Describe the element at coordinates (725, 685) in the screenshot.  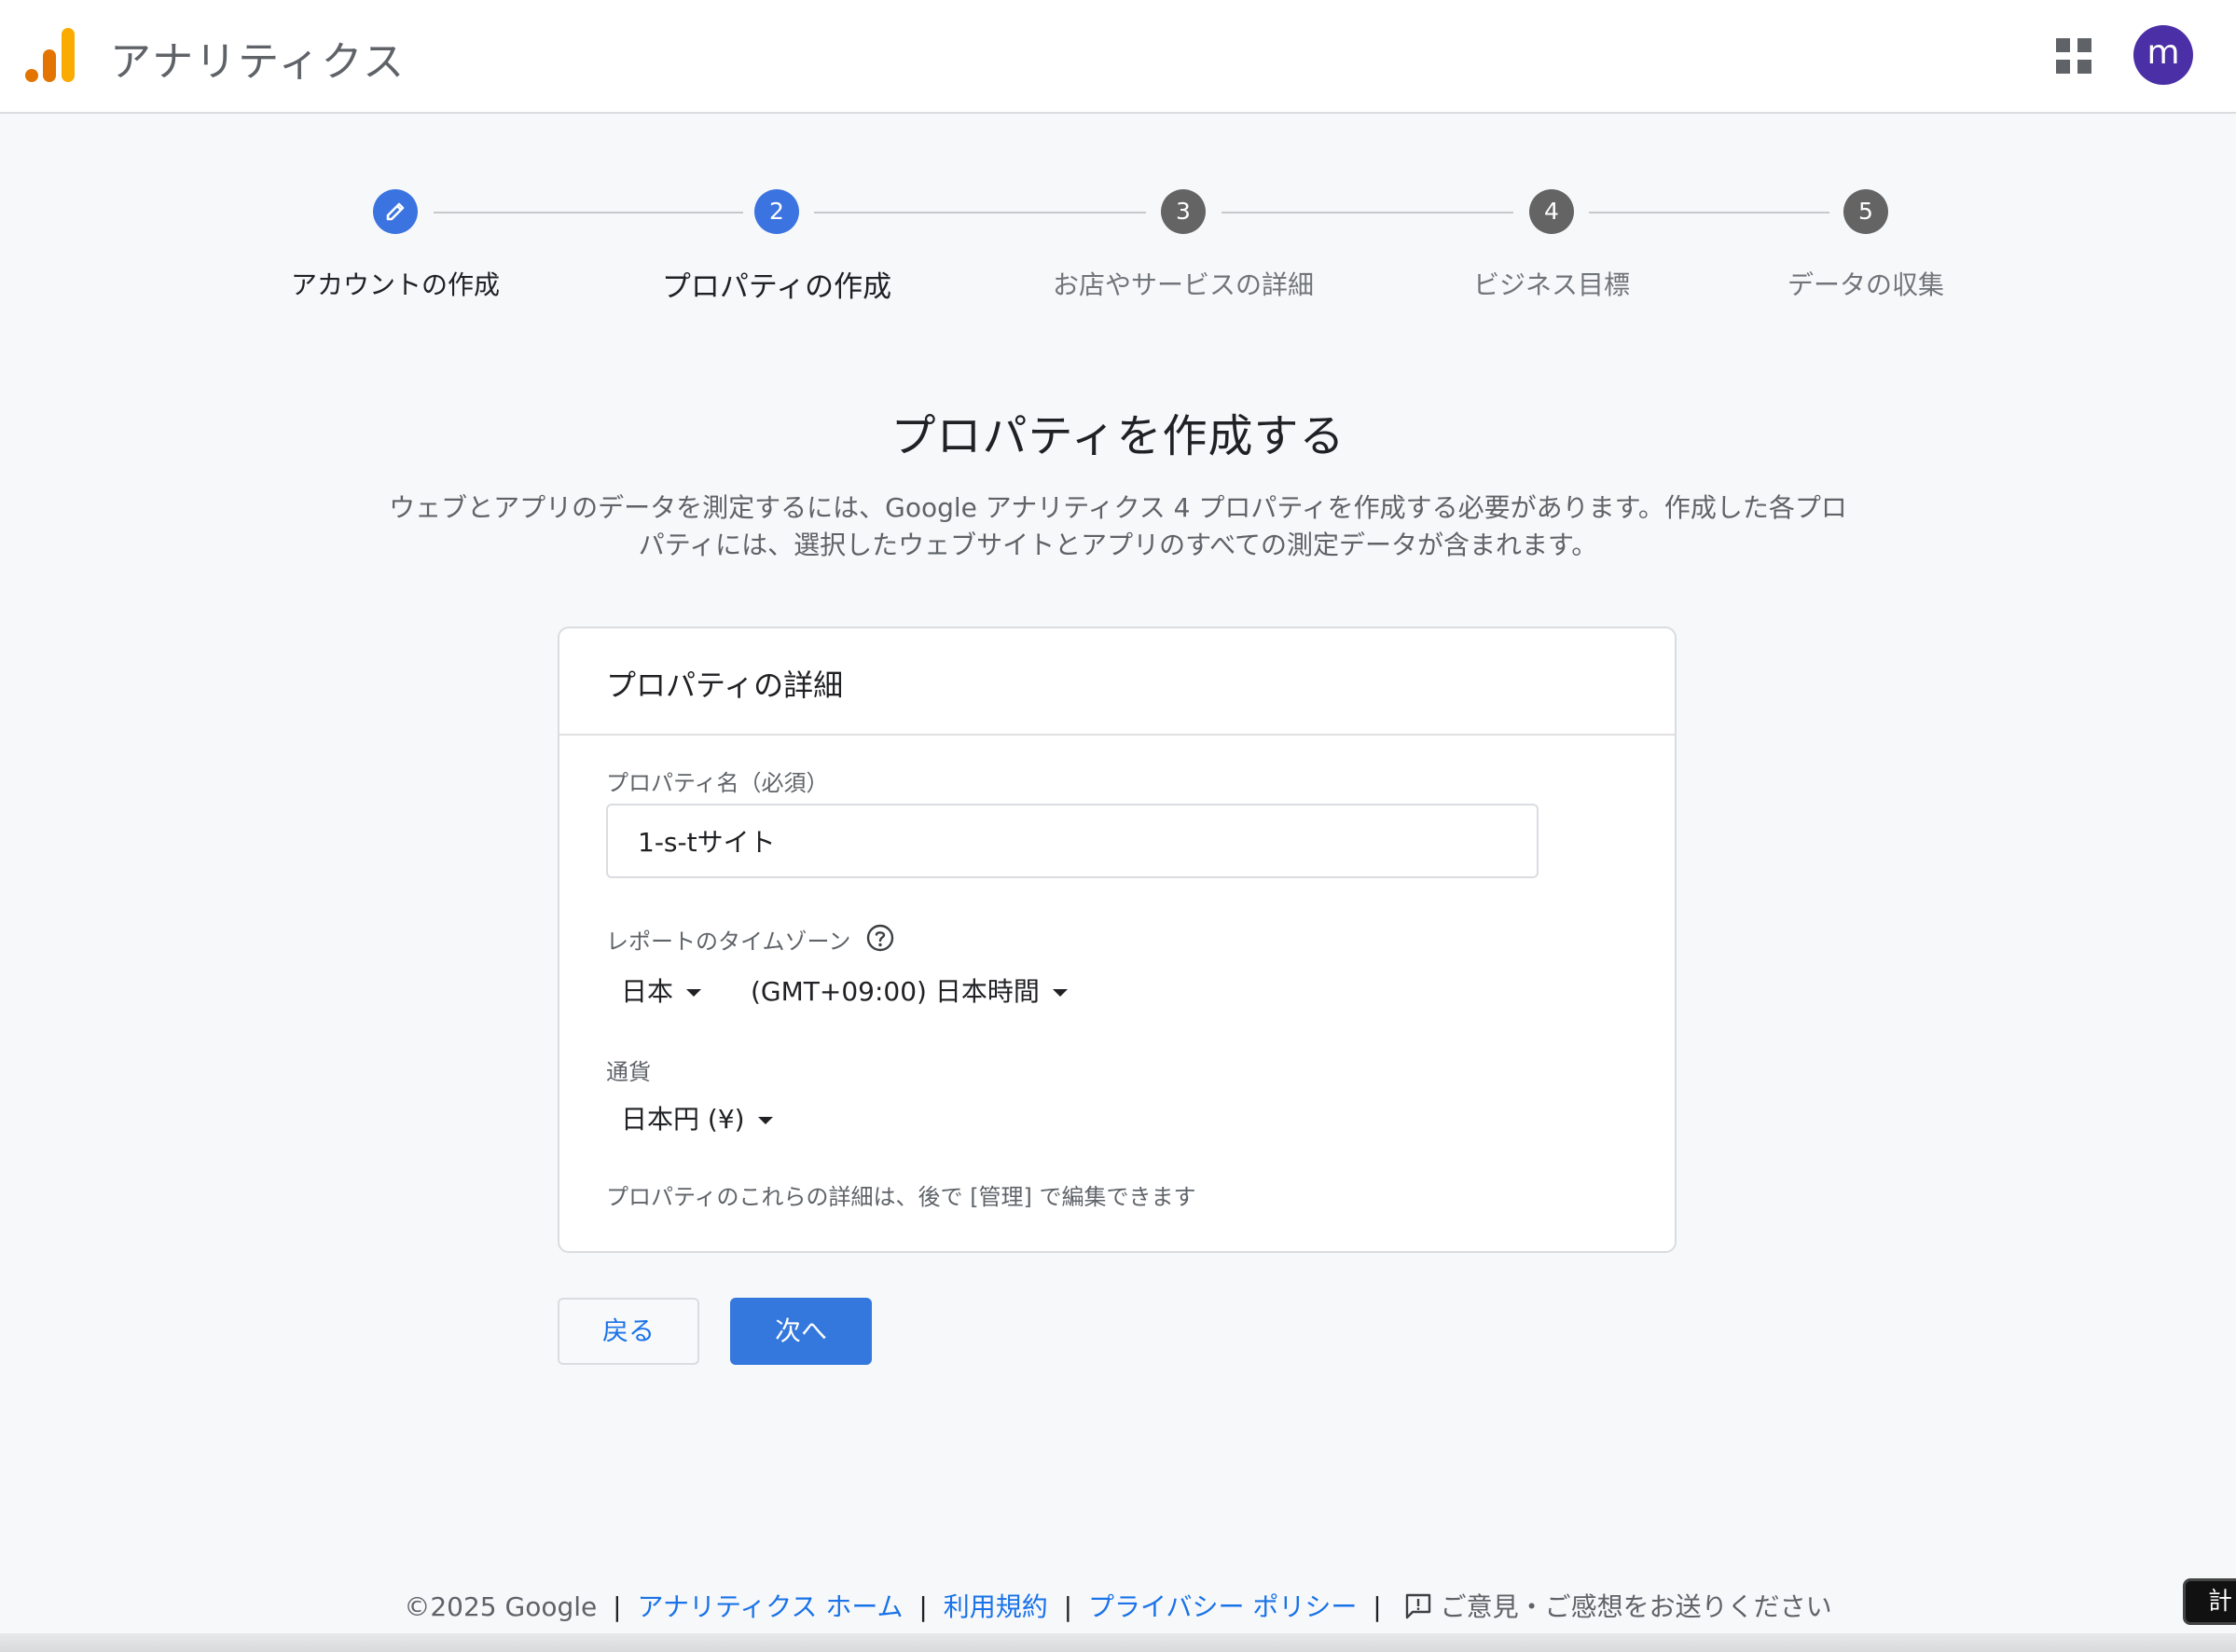
I see `card-title: プロパティの詳細` at that location.